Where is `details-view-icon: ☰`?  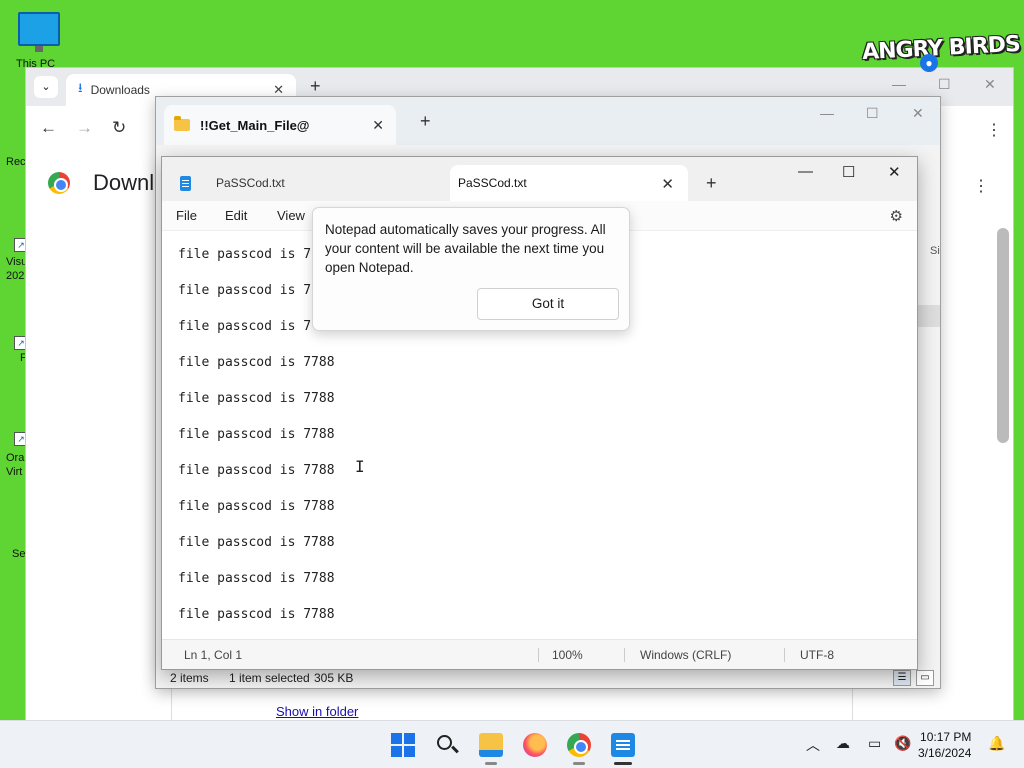
details-view-icon: ☰ is located at coordinates (902, 678).